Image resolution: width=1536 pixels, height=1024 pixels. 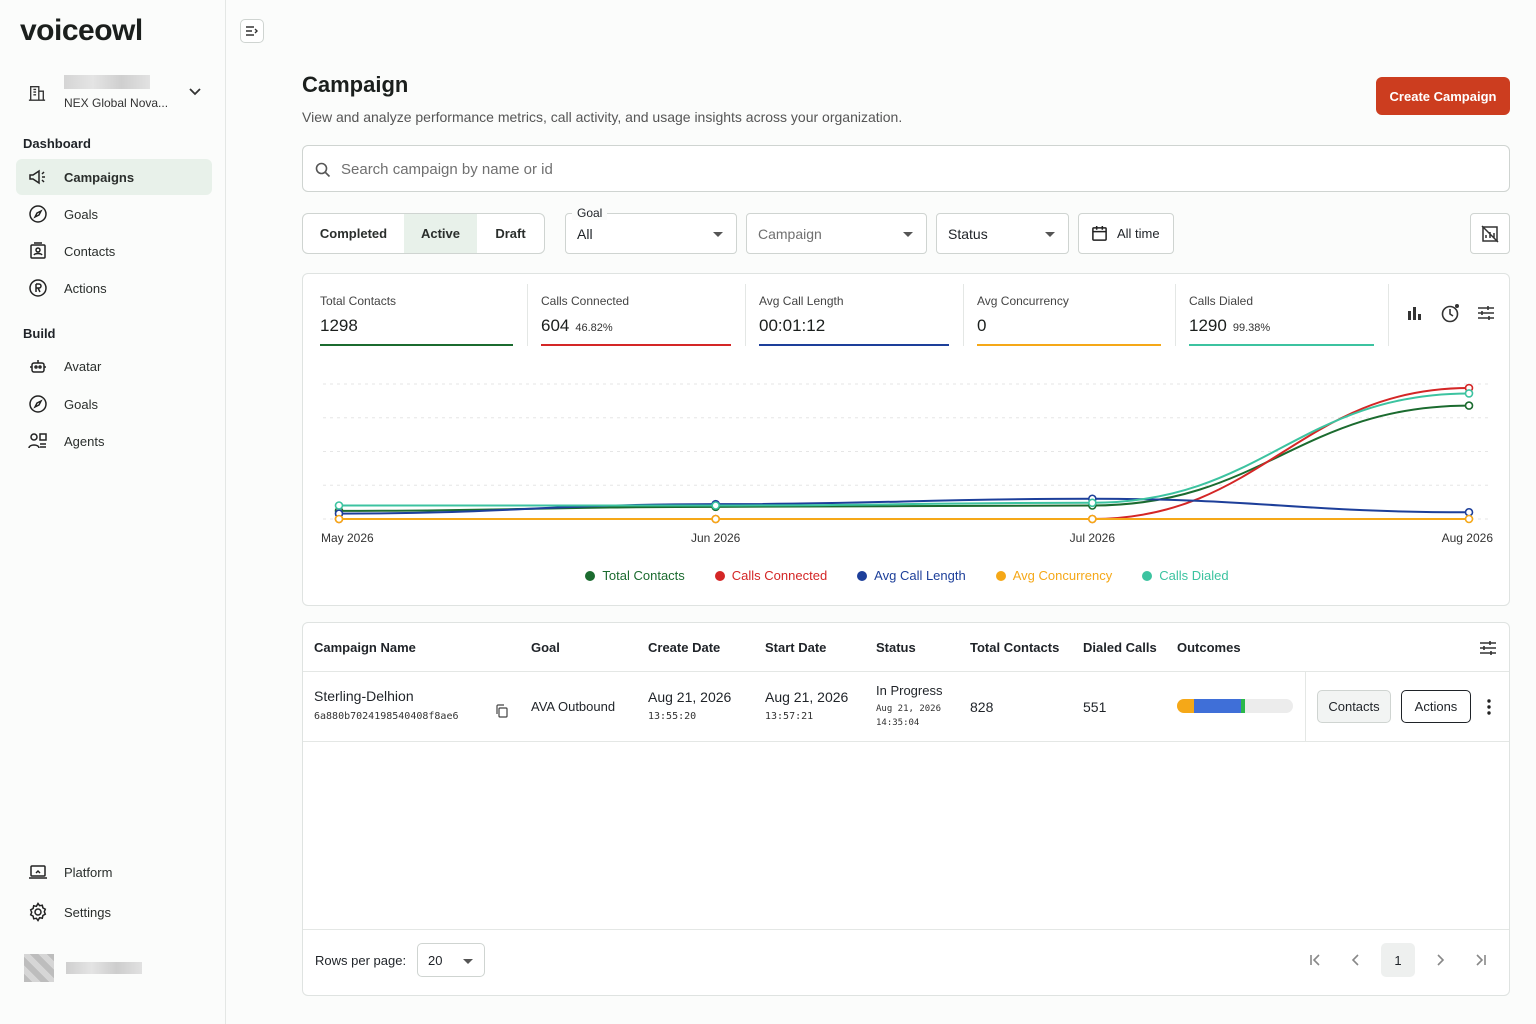 What do you see at coordinates (451, 960) in the screenshot?
I see `rows-per-page-select: 20` at bounding box center [451, 960].